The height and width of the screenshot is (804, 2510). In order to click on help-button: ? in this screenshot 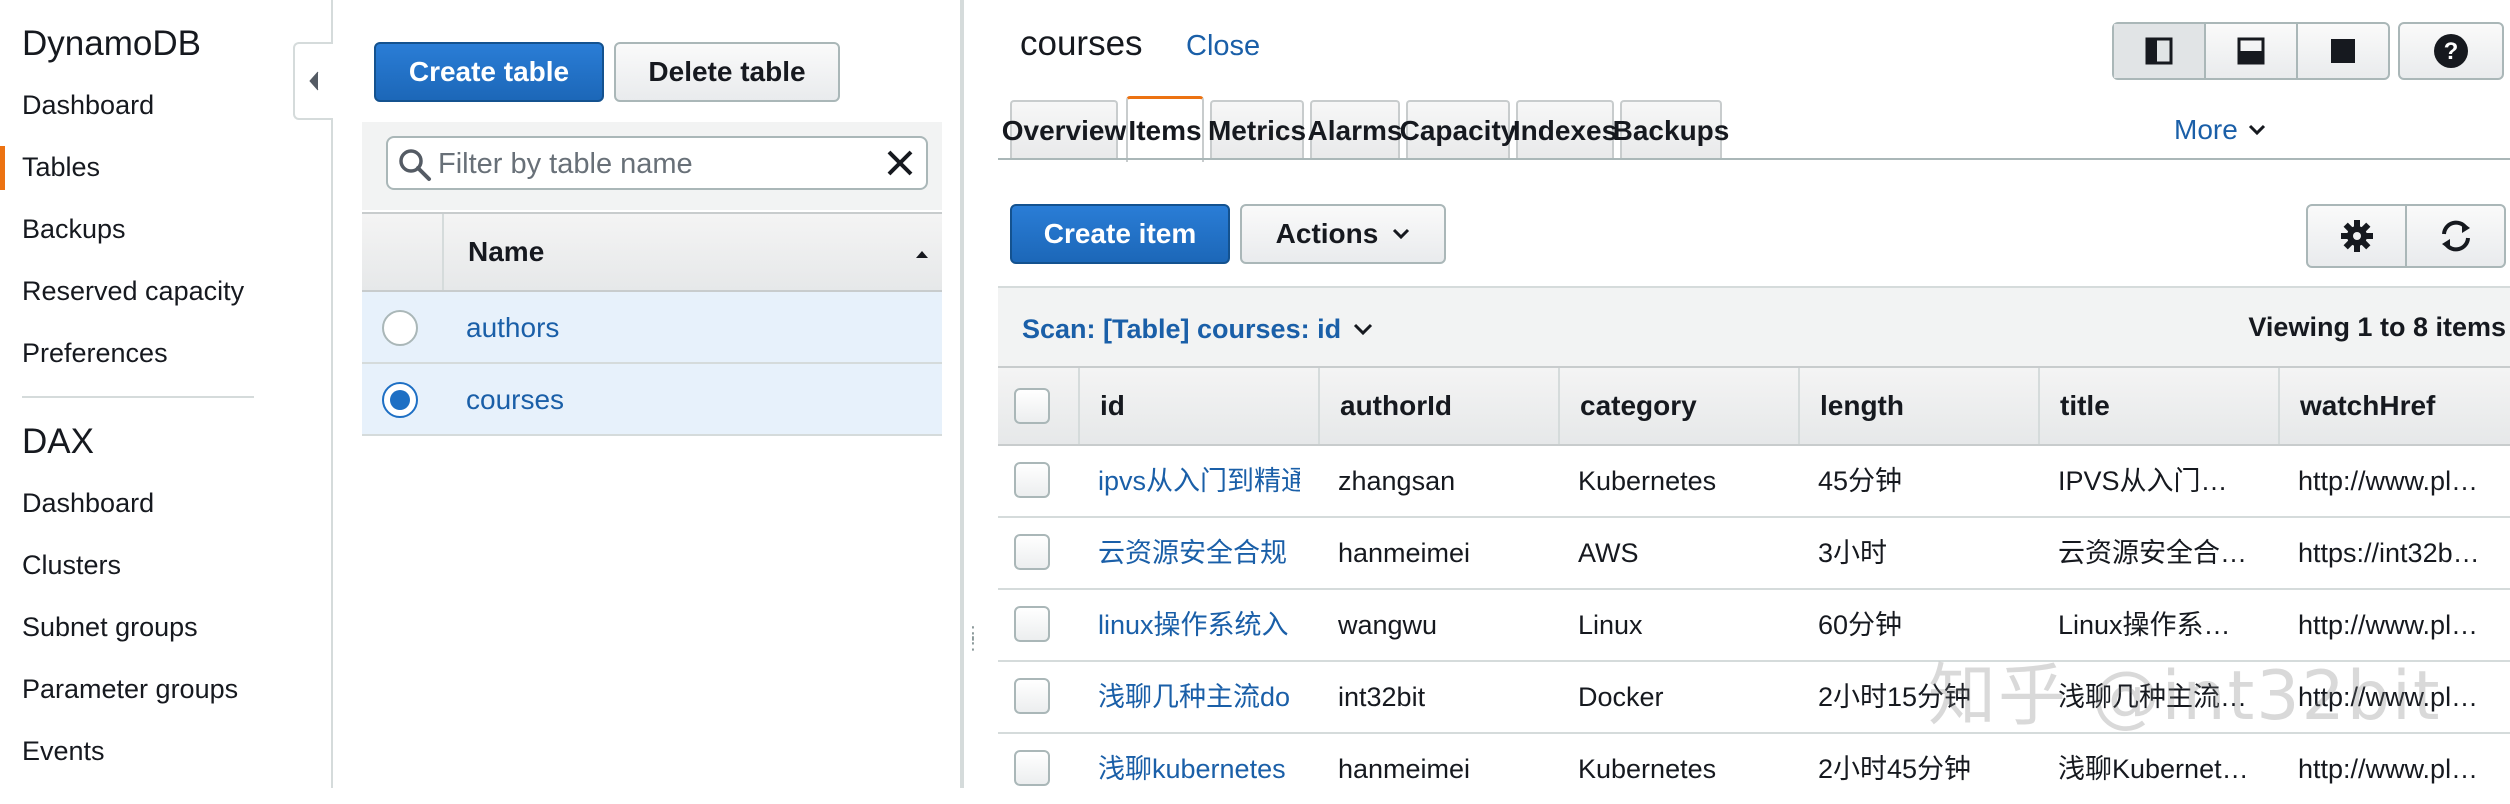, I will do `click(2451, 51)`.